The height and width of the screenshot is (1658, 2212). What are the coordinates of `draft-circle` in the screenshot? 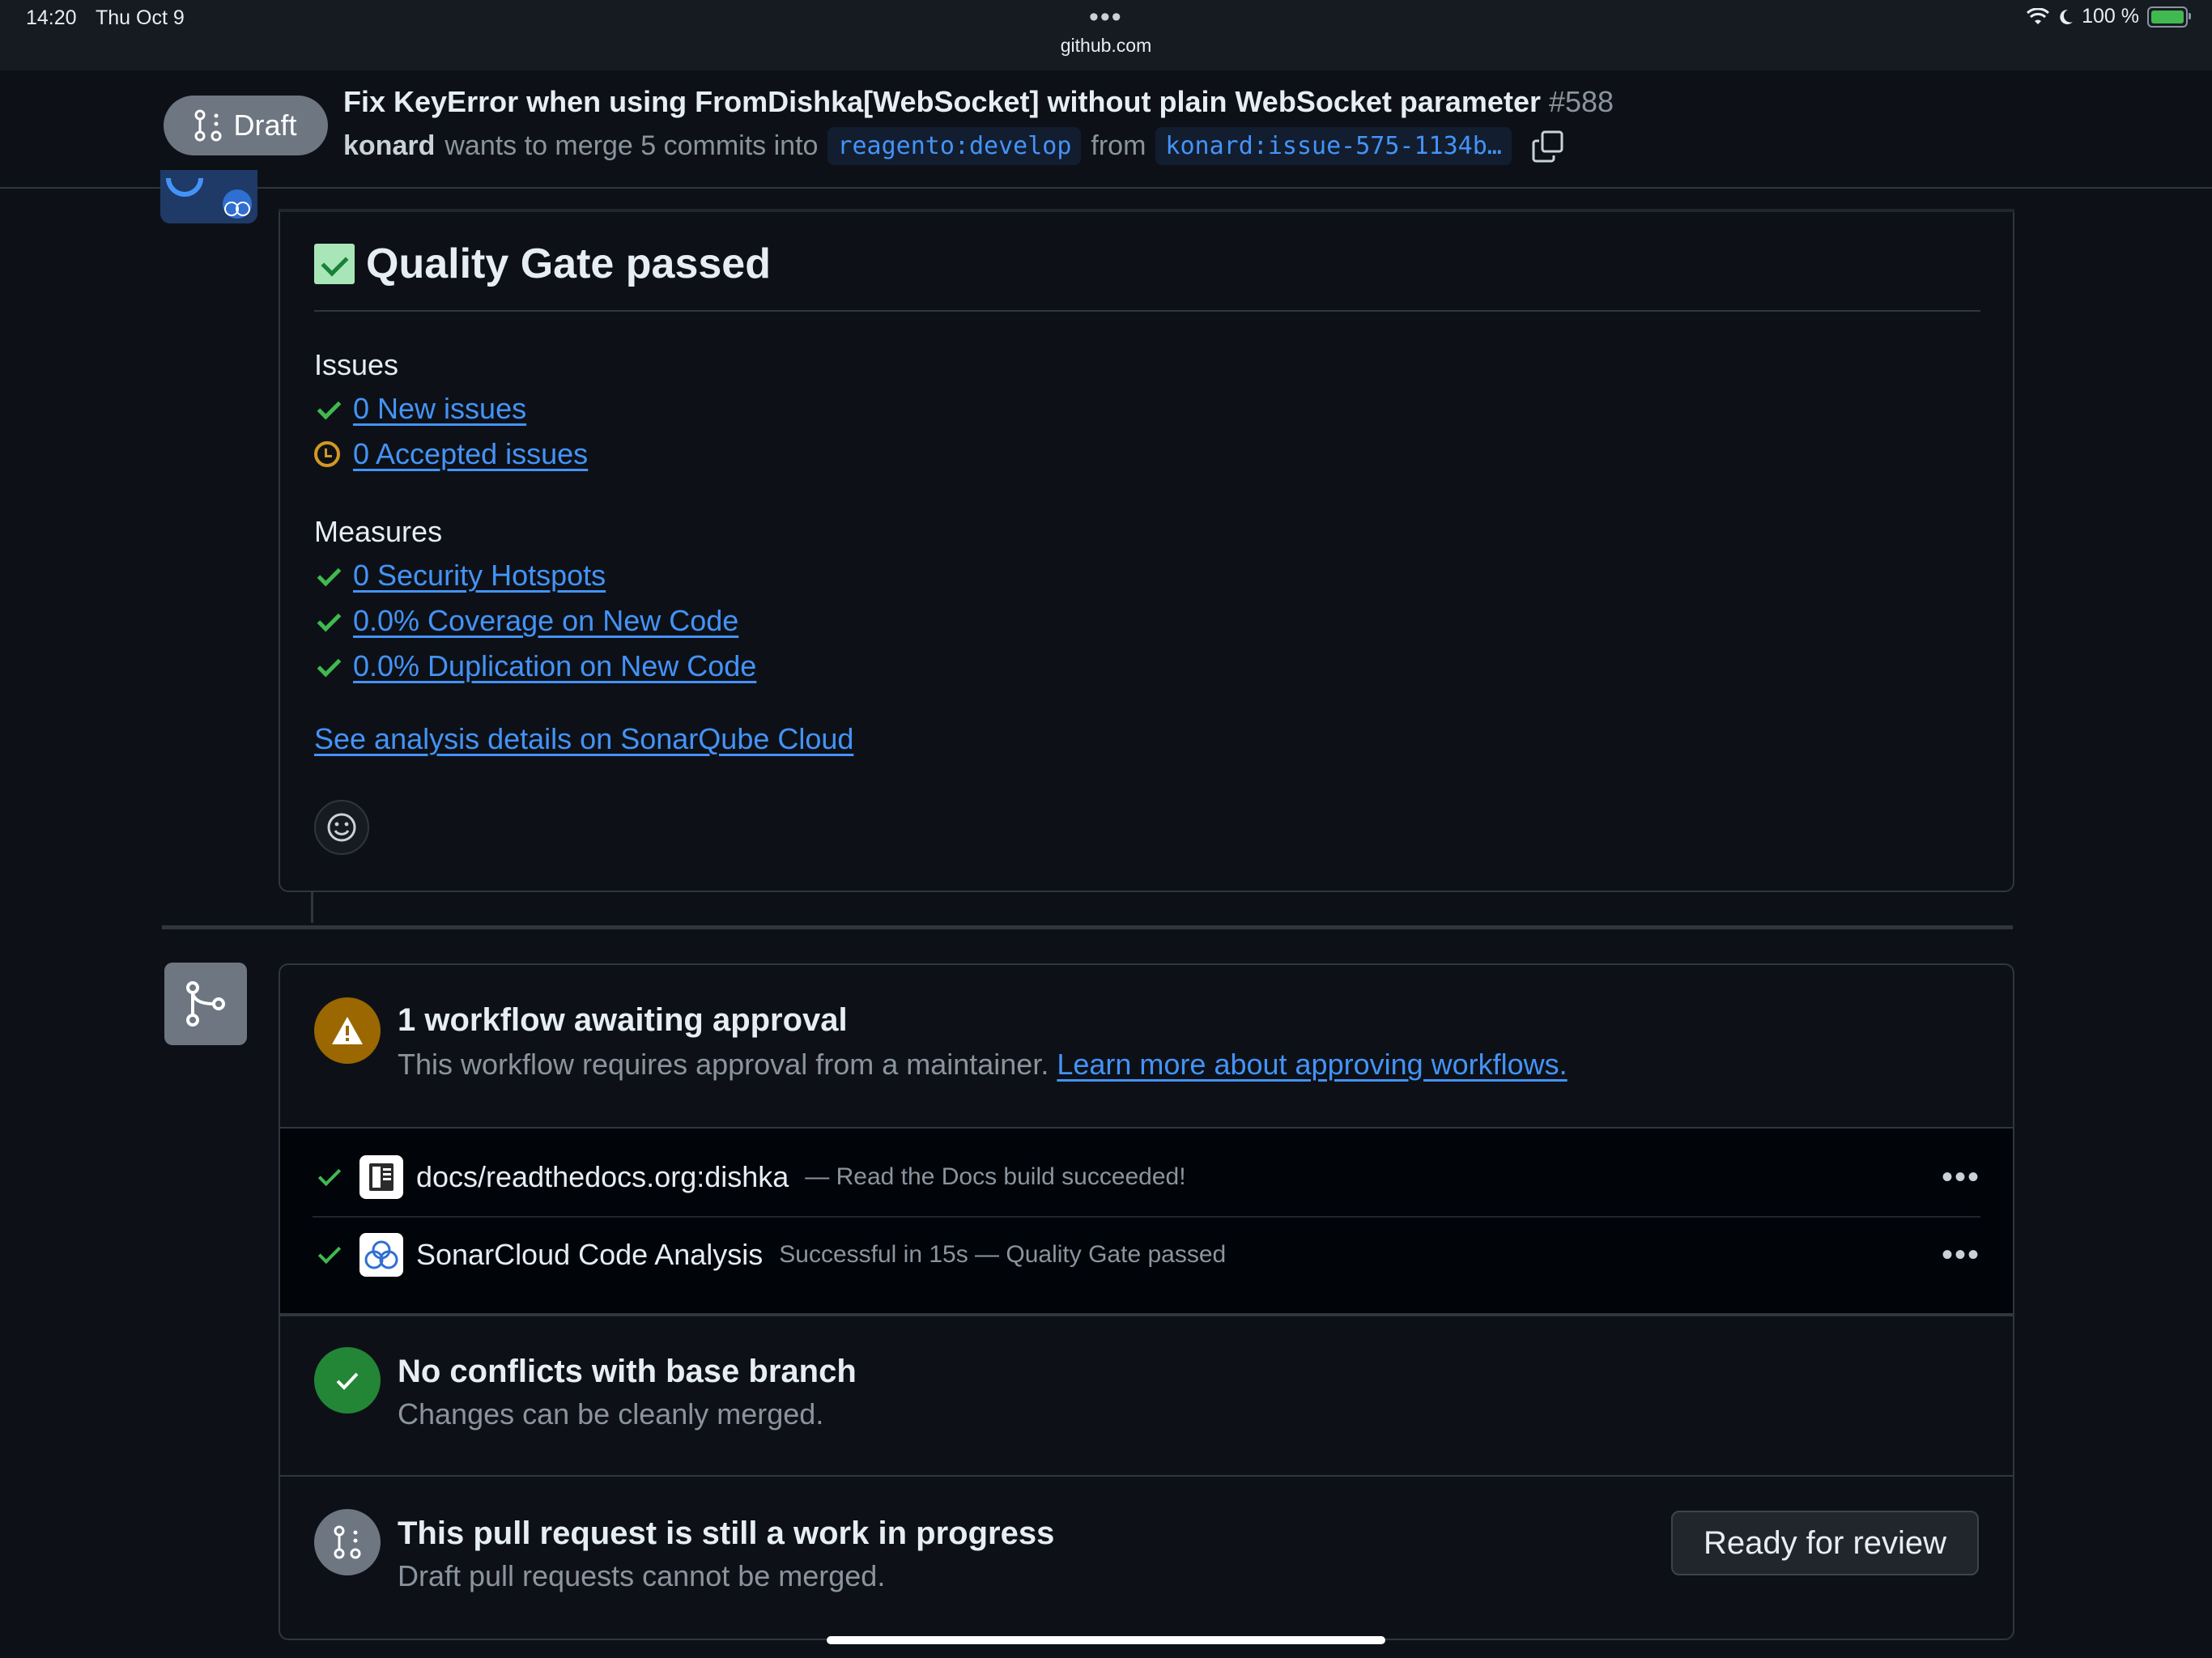 It's located at (347, 1542).